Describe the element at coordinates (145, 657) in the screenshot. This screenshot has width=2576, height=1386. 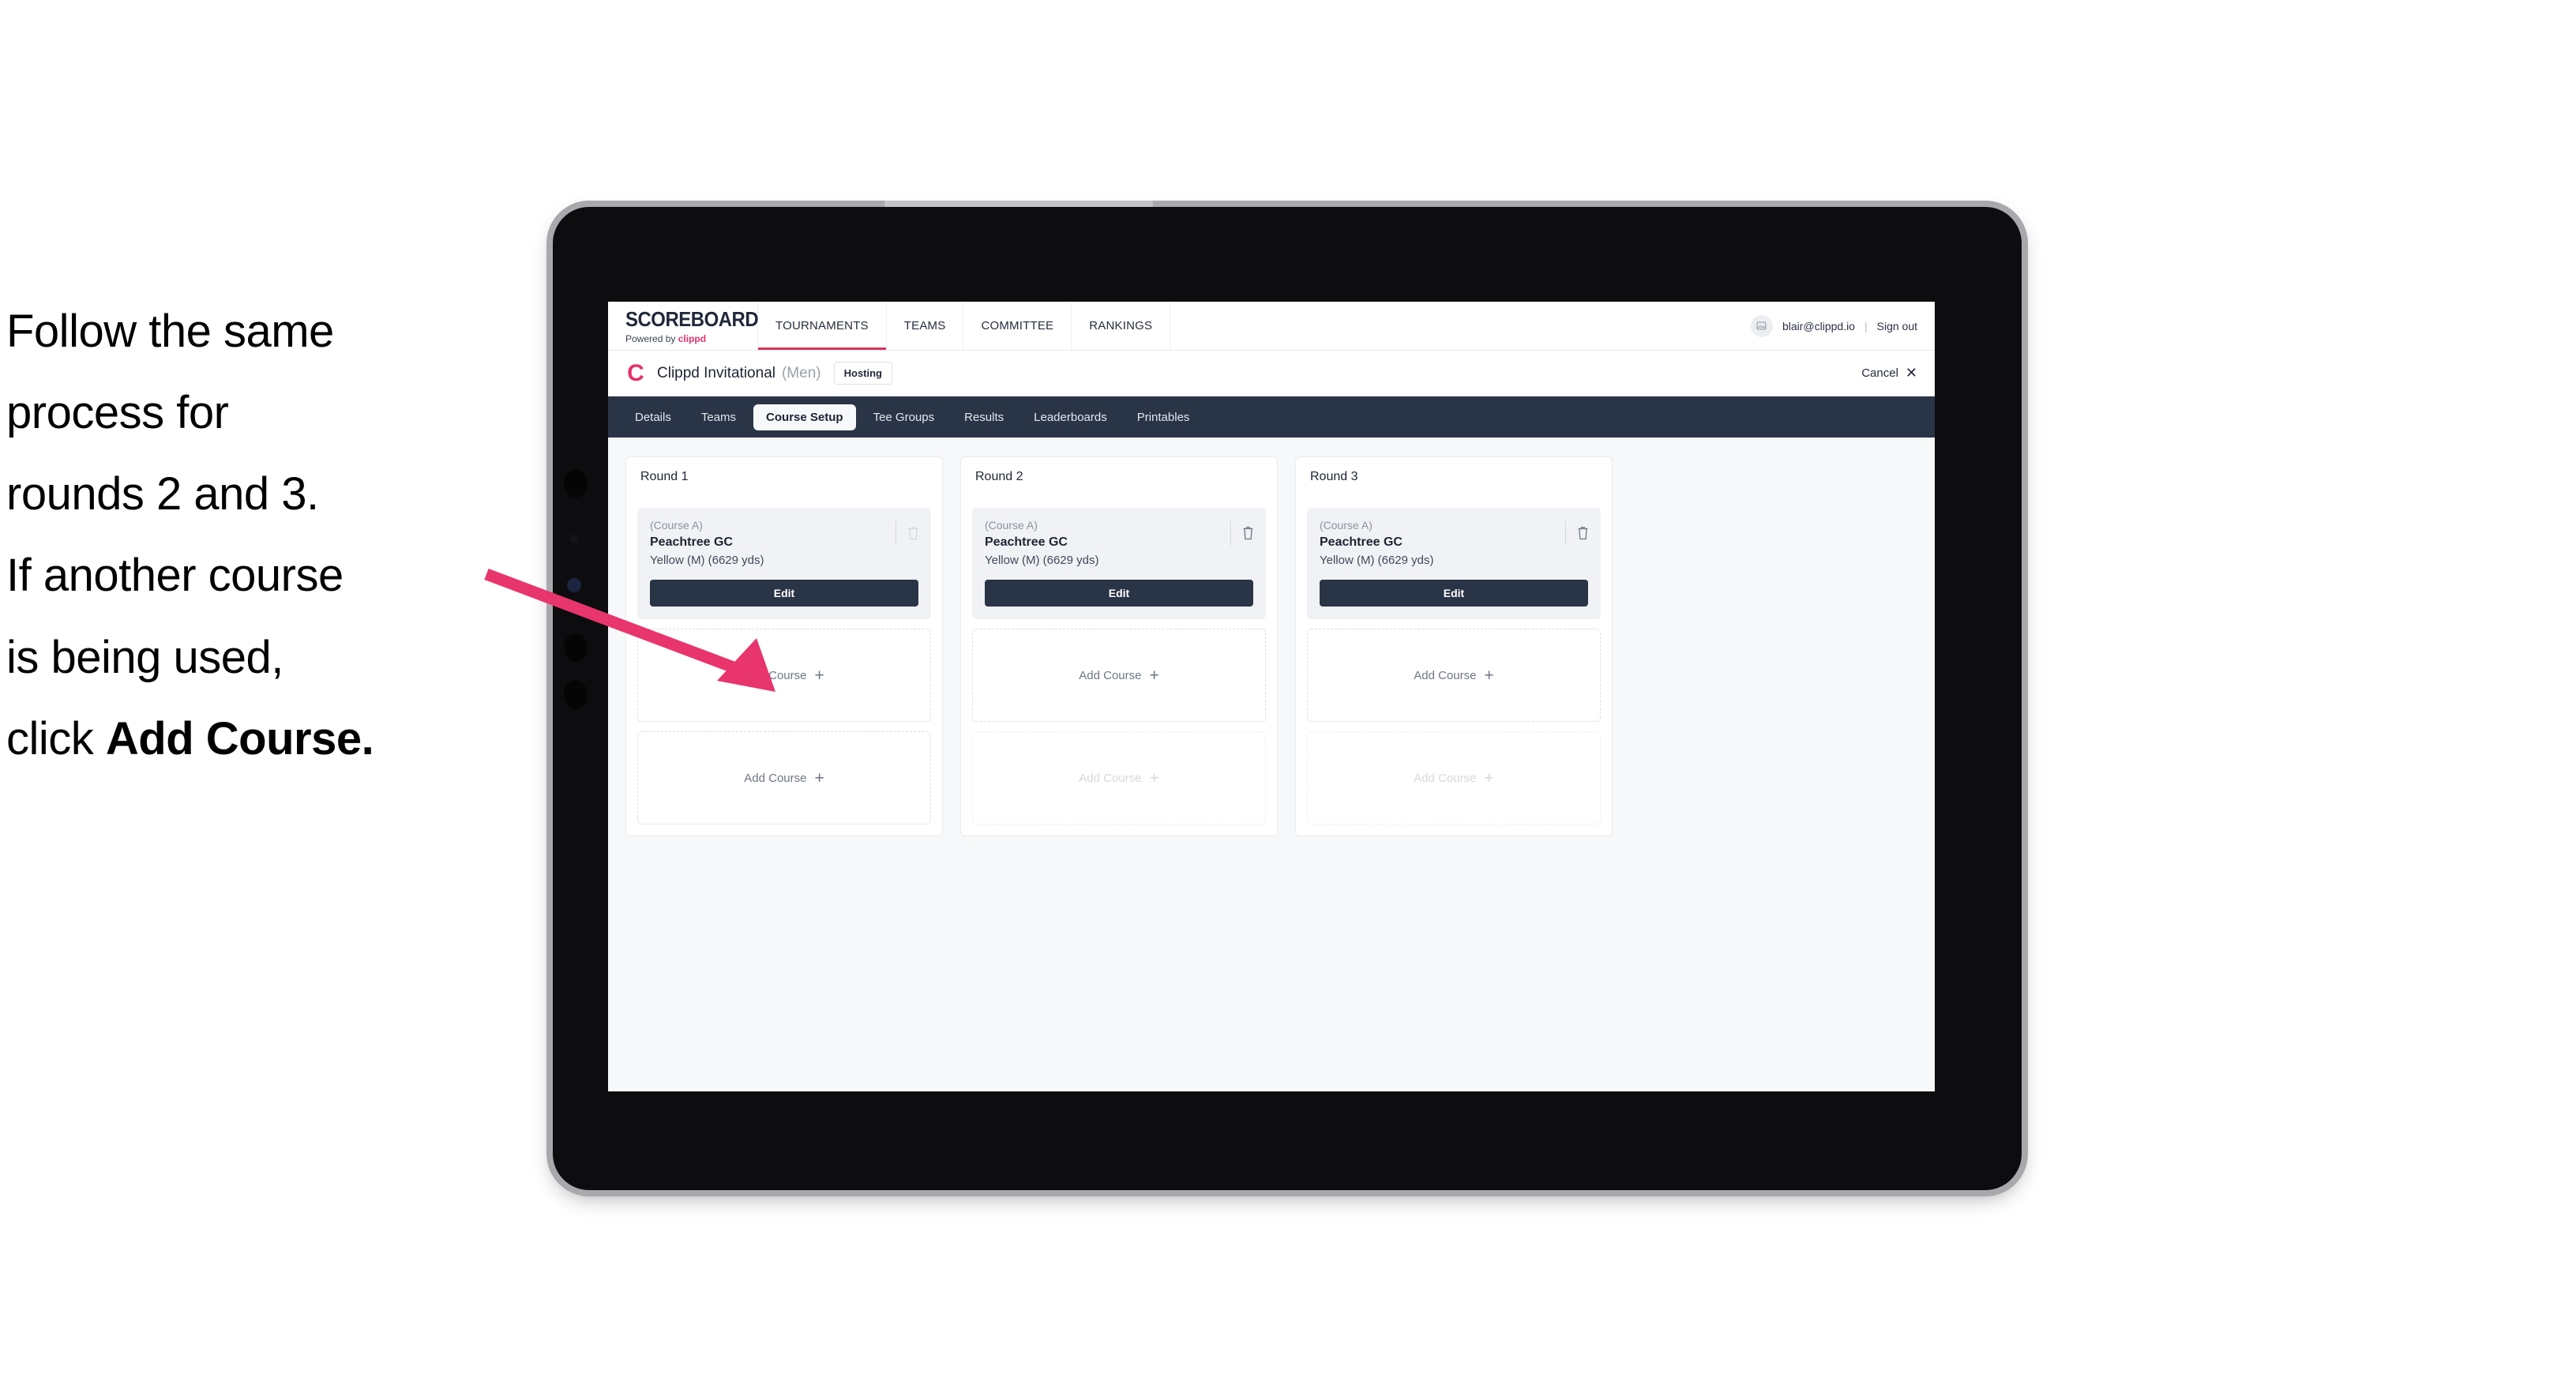
I see `annotation-line: is being used,` at that location.